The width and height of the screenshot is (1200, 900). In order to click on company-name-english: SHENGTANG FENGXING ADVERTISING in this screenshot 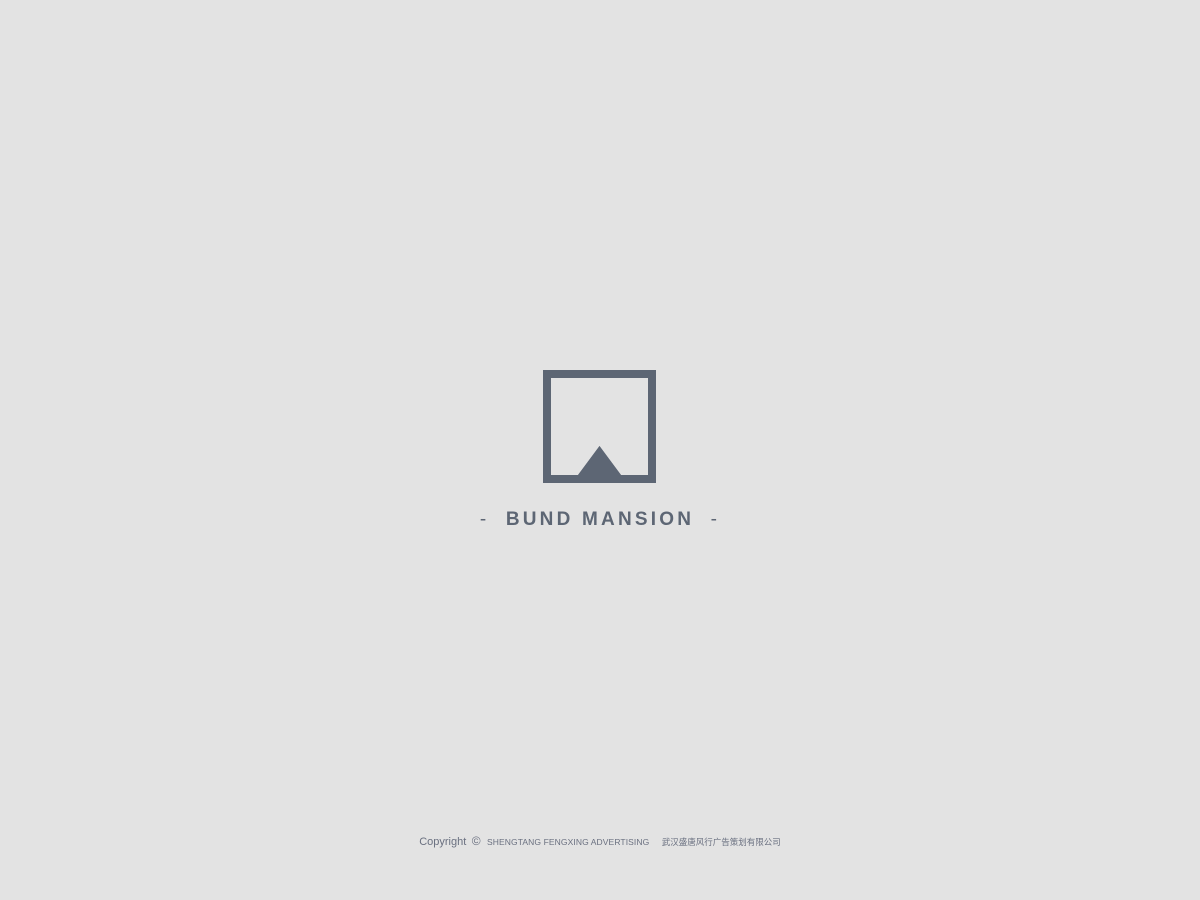, I will do `click(568, 842)`.